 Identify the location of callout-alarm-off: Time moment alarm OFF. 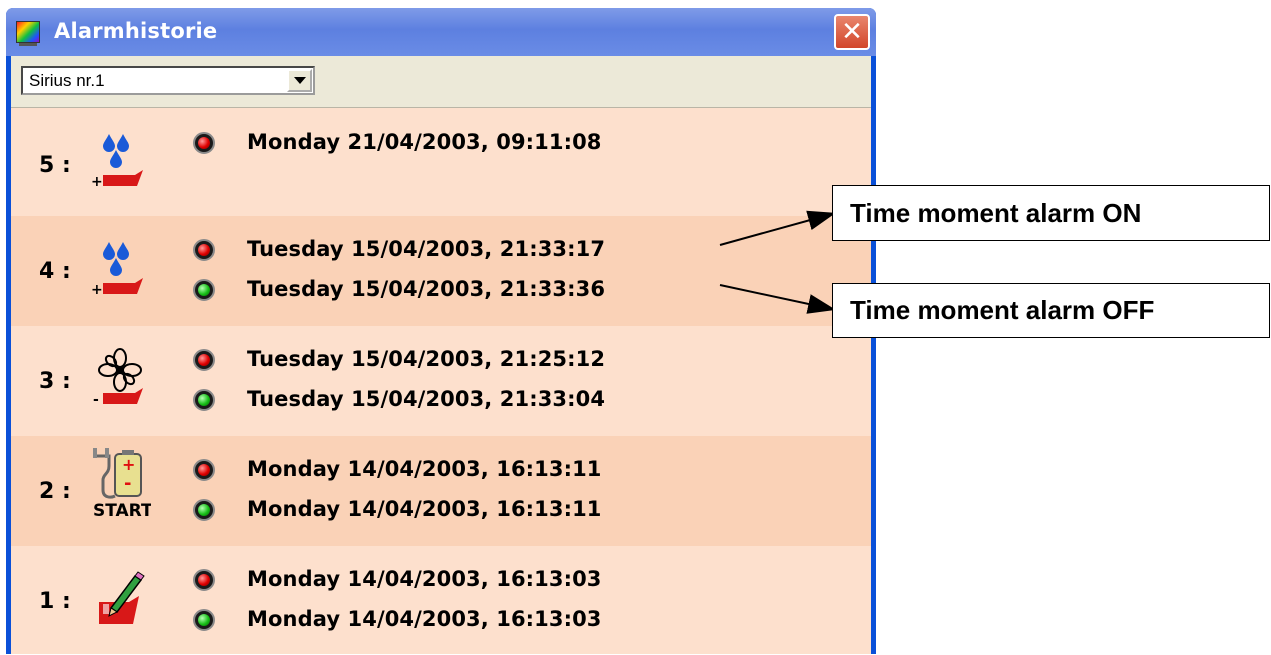
(1051, 310).